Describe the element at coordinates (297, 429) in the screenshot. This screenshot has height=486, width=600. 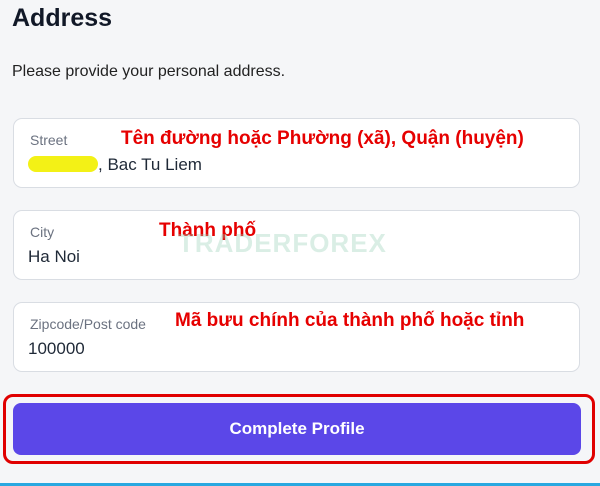
I see `complete-profile-button: Complete Profile` at that location.